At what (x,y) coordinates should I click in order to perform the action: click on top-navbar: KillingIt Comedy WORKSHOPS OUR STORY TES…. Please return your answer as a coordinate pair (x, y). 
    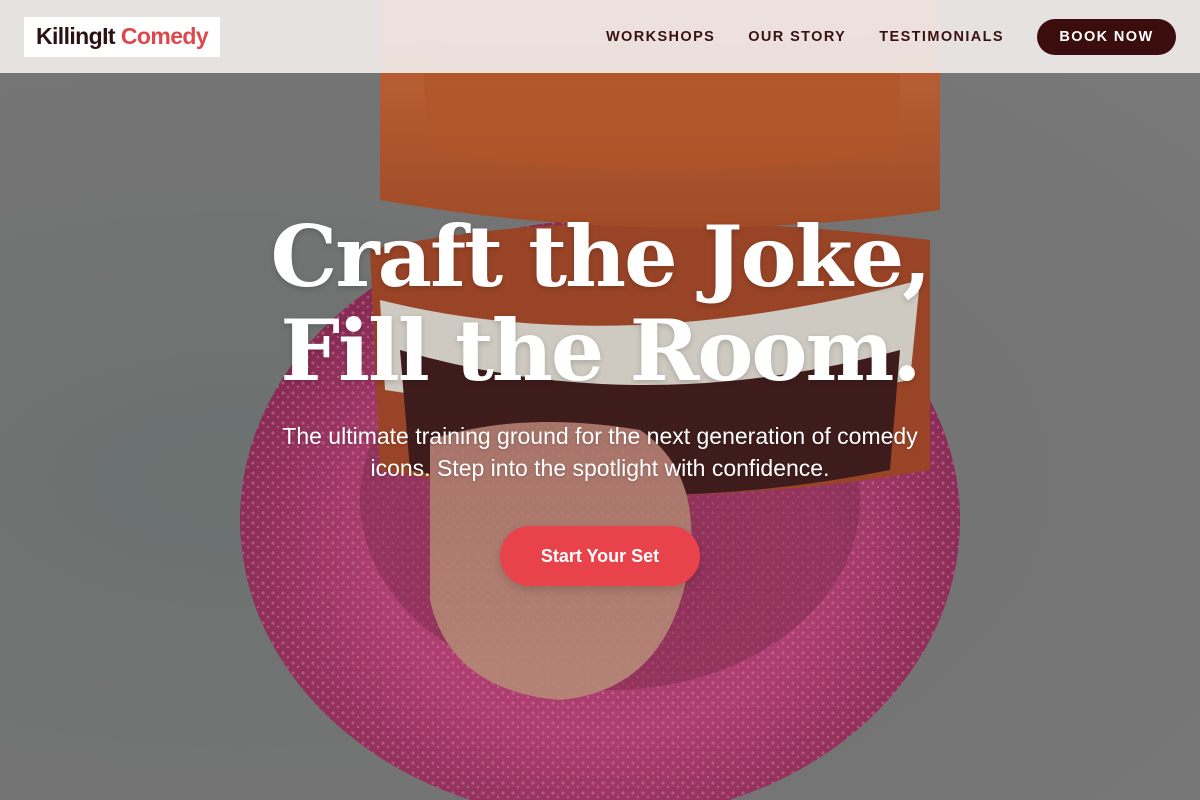
    Looking at the image, I should click on (600, 36).